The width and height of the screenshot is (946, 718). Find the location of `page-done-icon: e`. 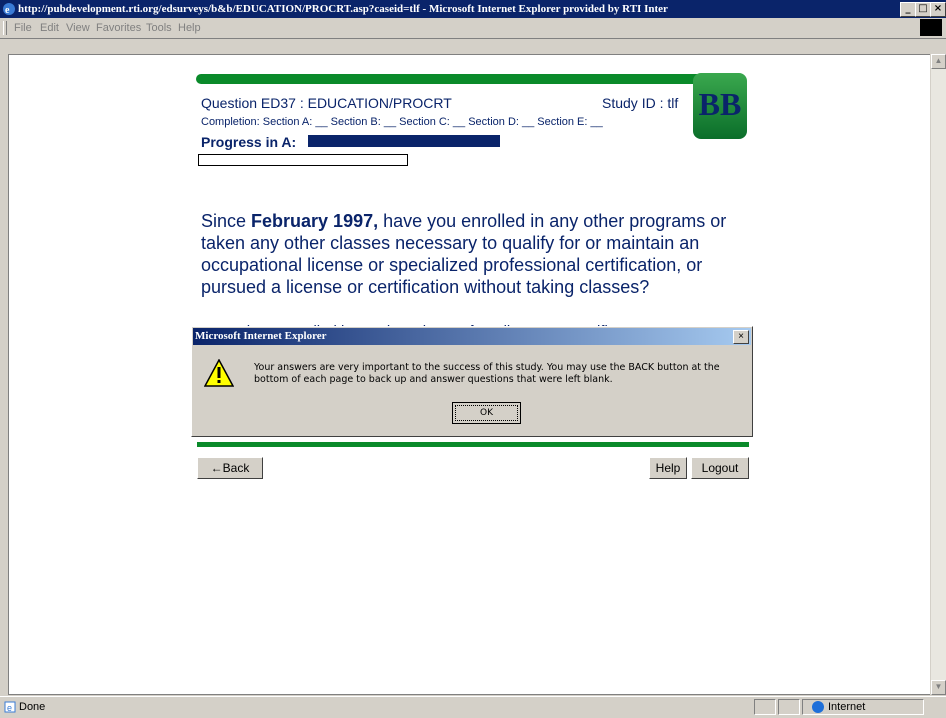

page-done-icon: e is located at coordinates (10, 707).